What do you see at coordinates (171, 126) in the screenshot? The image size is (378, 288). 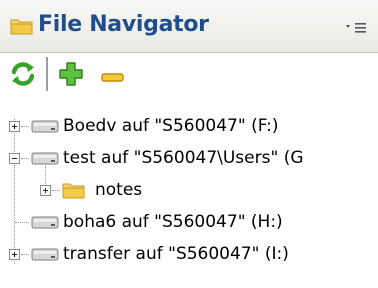 I see `tree-node-label: Boedv auf "S560047" (F:)` at bounding box center [171, 126].